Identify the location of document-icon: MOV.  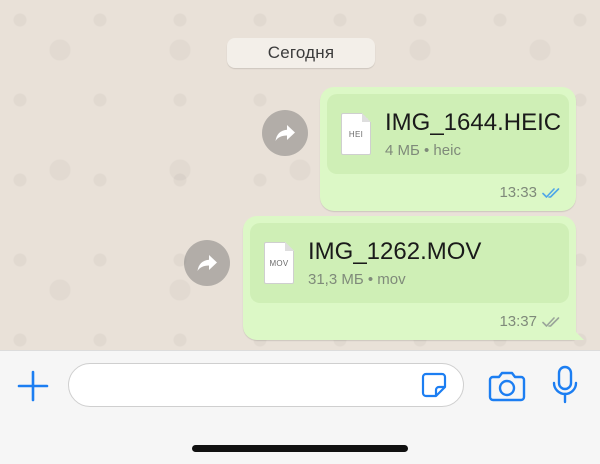
(279, 263).